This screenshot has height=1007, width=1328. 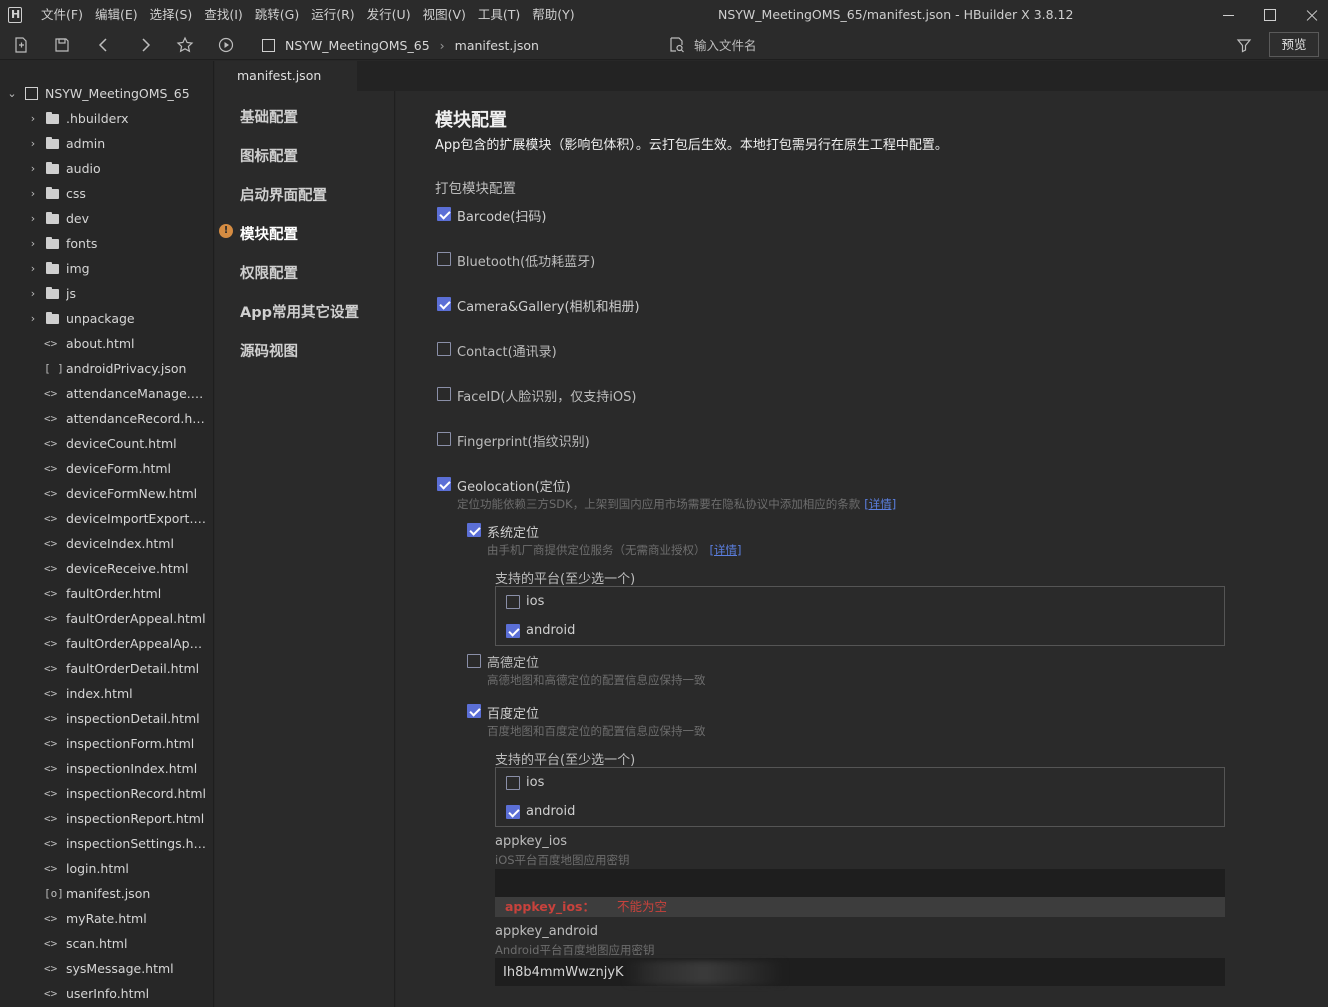 What do you see at coordinates (106, 168) in the screenshot?
I see `tree-folder: › audio` at bounding box center [106, 168].